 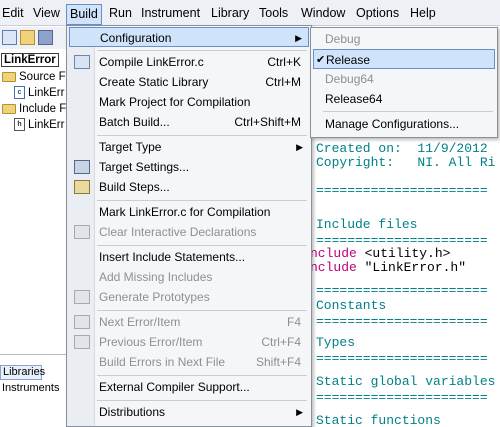 What do you see at coordinates (367, 224) in the screenshot?
I see `code-include-files: Include files` at bounding box center [367, 224].